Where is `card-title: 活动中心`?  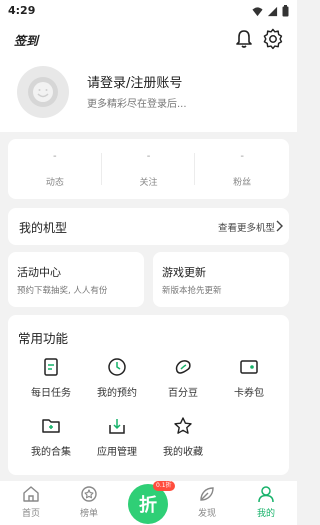 card-title: 活动中心 is located at coordinates (39, 272).